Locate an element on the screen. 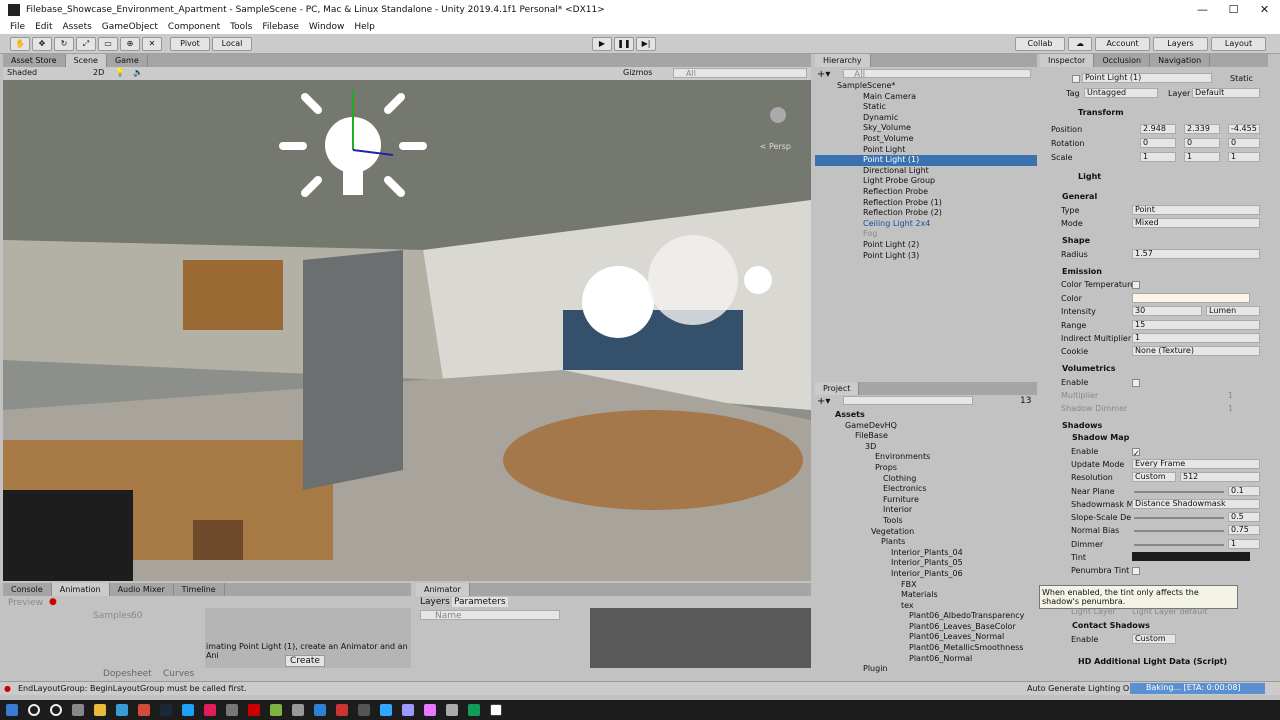  add-icon: +▾ is located at coordinates (823, 74).